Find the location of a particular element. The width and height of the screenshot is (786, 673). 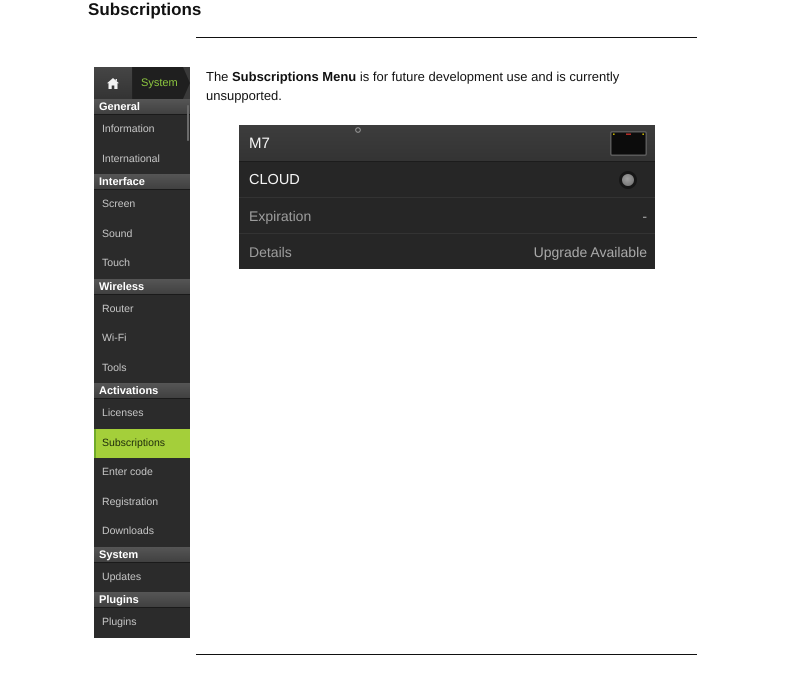

section-header: Interface is located at coordinates (142, 182).